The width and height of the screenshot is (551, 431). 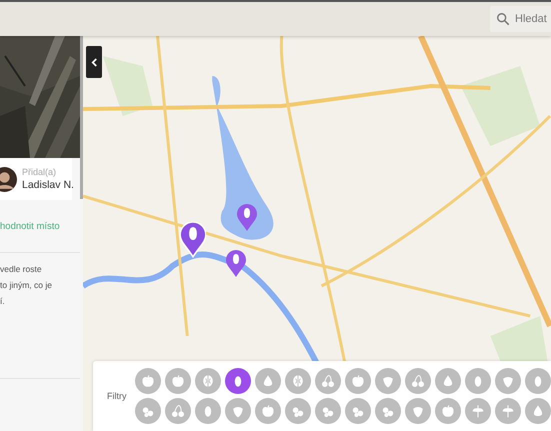 I want to click on rate-link: hodnotit místo, so click(x=30, y=226).